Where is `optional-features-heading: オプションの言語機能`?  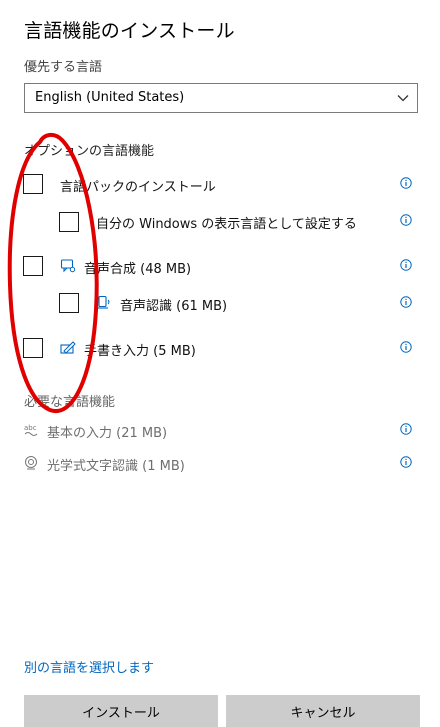
optional-features-heading: オプションの言語機能 is located at coordinates (89, 151).